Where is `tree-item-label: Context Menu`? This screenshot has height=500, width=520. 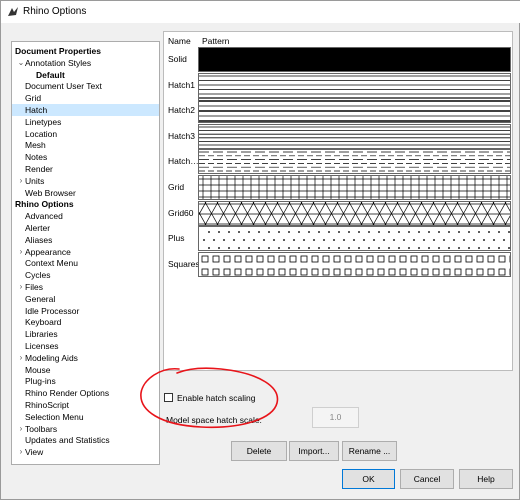 tree-item-label: Context Menu is located at coordinates (51, 263).